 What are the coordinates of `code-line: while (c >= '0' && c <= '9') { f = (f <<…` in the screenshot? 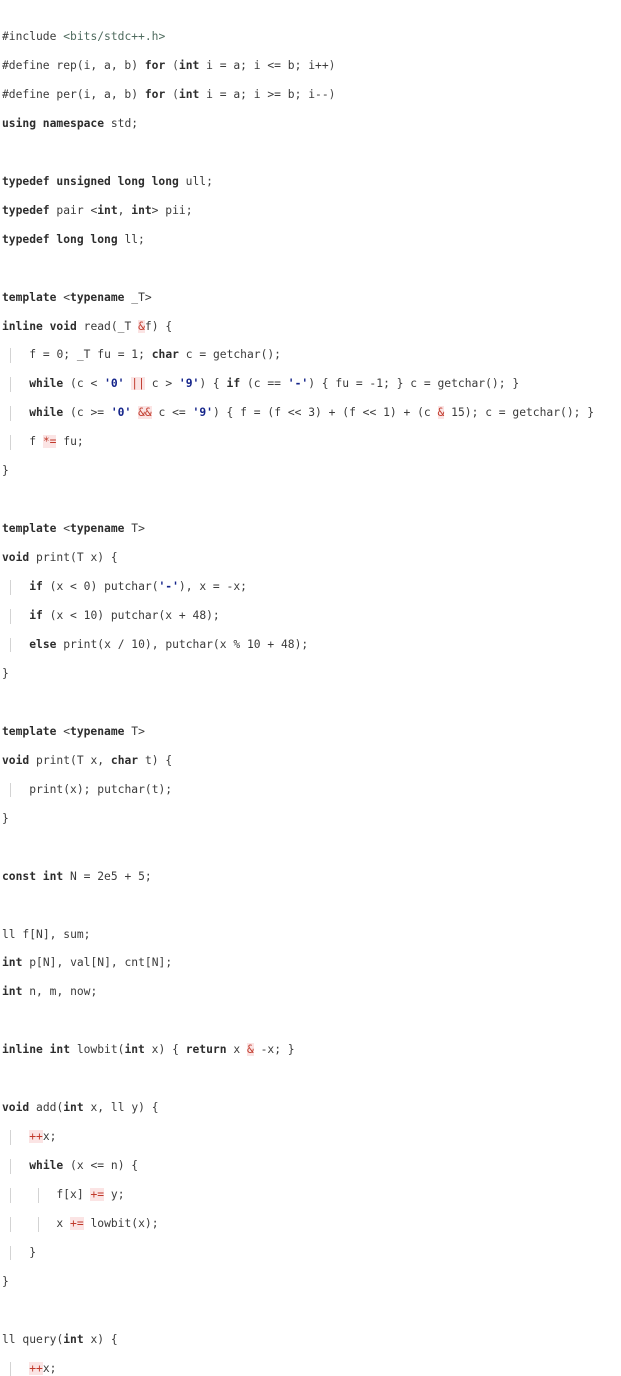 It's located at (297, 413).